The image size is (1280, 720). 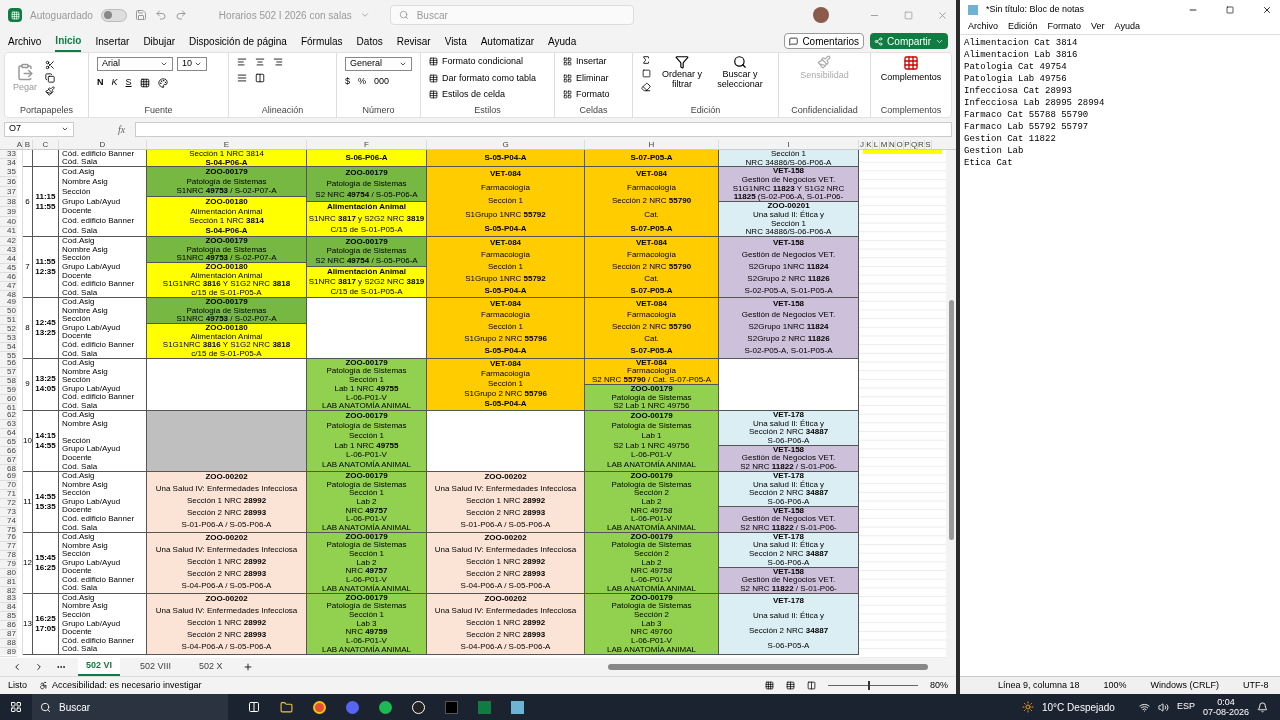 I want to click on sheet-tab: 502 VI, so click(x=99, y=667).